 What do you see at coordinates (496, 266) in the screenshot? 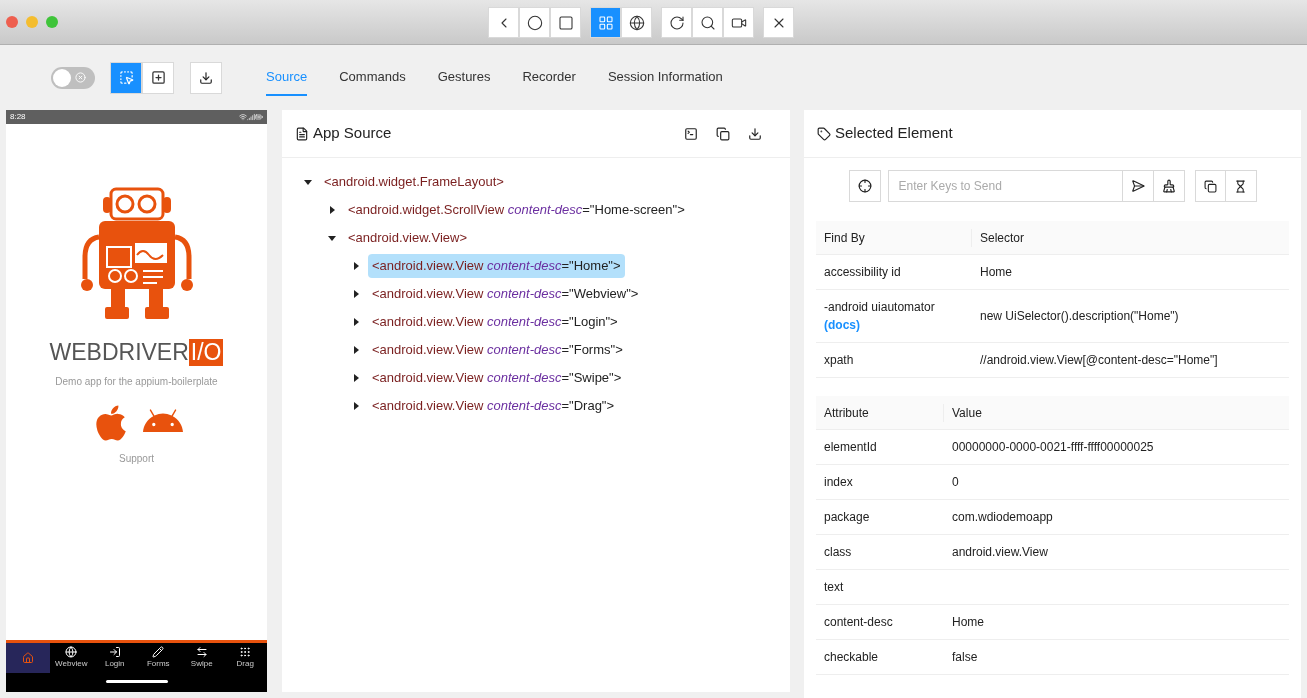
I see `tree-node-label: <android.view.View content-desc="Home">` at bounding box center [496, 266].